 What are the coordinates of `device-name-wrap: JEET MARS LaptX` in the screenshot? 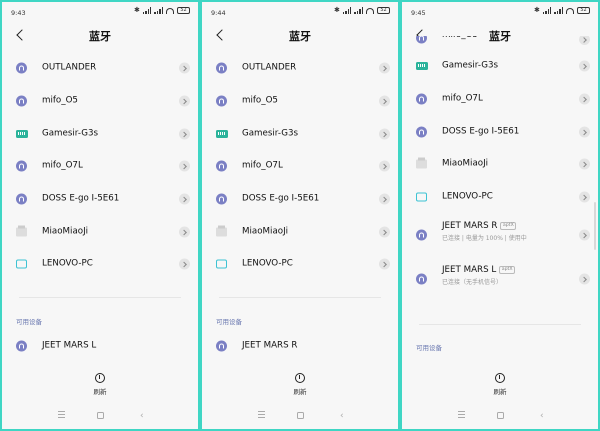 It's located at (479, 270).